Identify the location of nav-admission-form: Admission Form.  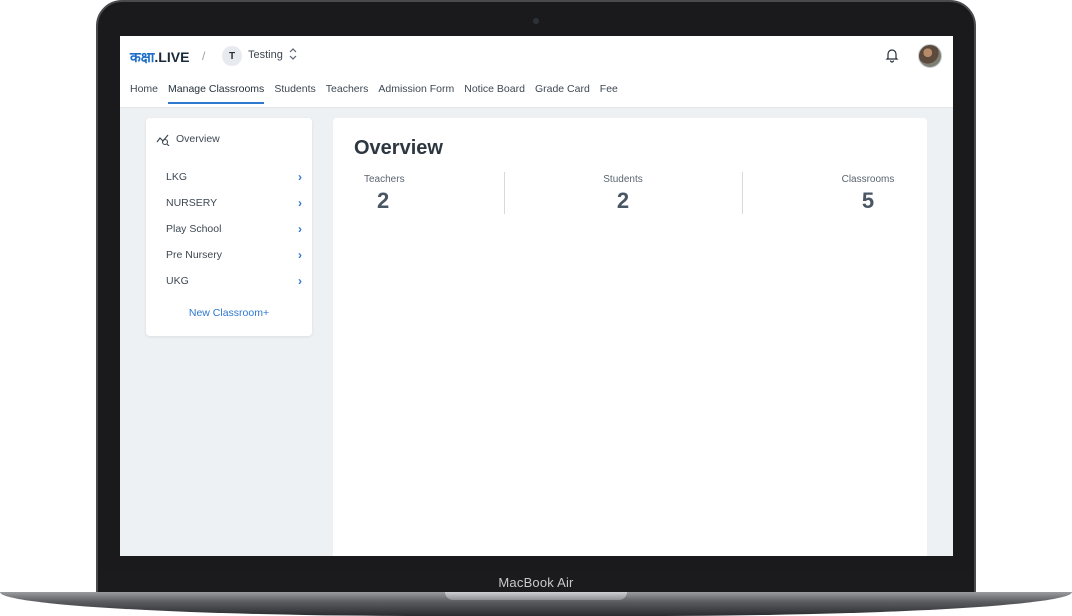
(416, 95).